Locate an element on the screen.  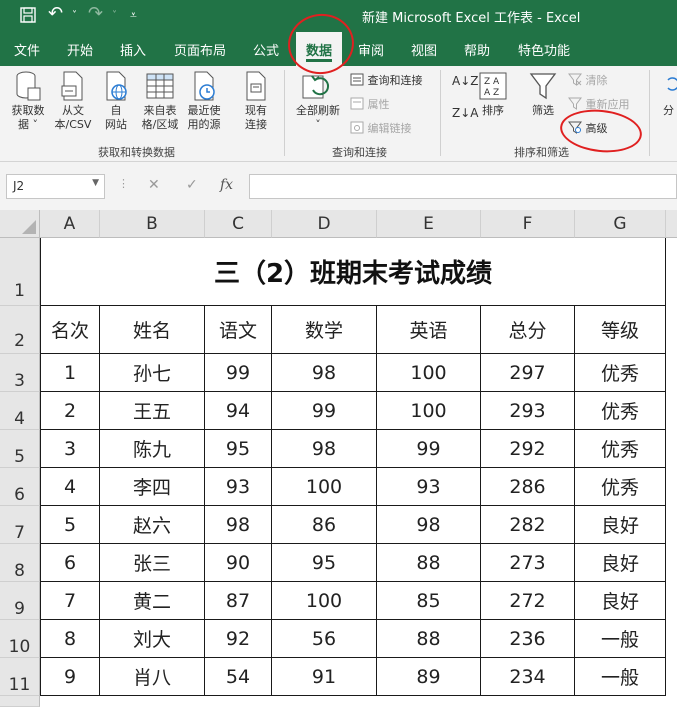
empty-column-h is located at coordinates (671, 472).